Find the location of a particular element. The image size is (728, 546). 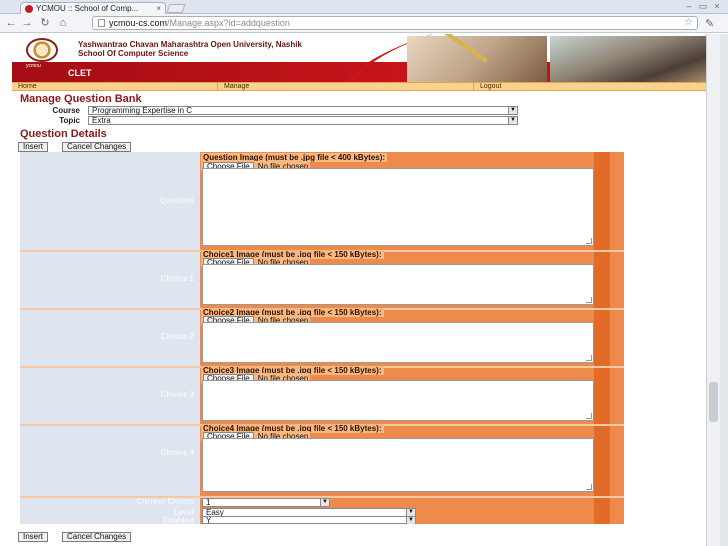

tab-close-icon: × is located at coordinates (158, 8).